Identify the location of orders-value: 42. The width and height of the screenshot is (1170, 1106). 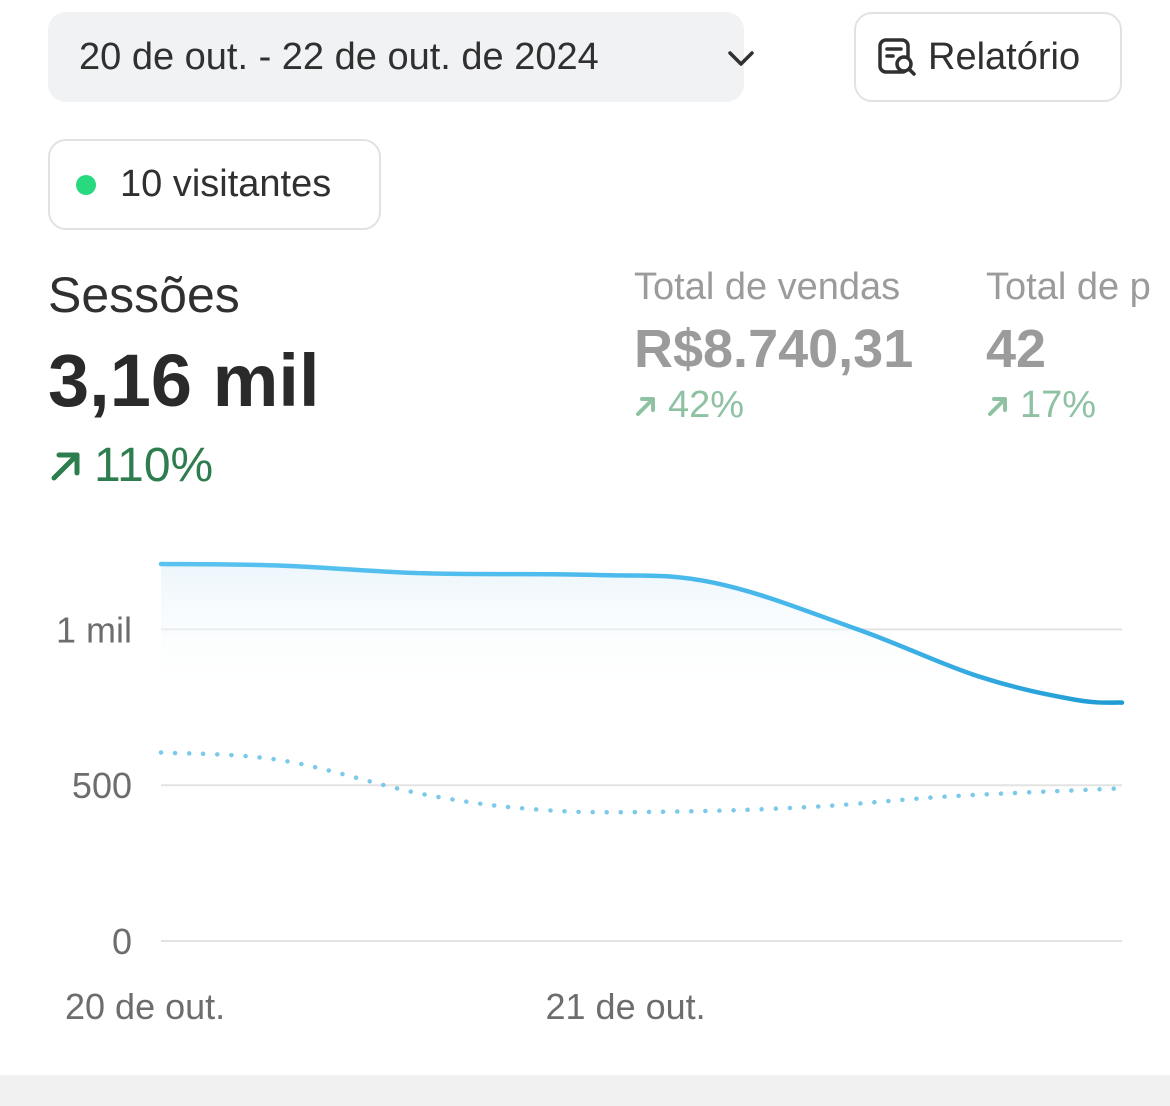
(1016, 349).